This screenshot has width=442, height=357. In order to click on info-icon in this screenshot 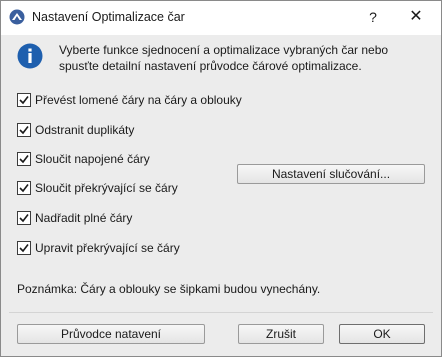, I will do `click(30, 56)`.